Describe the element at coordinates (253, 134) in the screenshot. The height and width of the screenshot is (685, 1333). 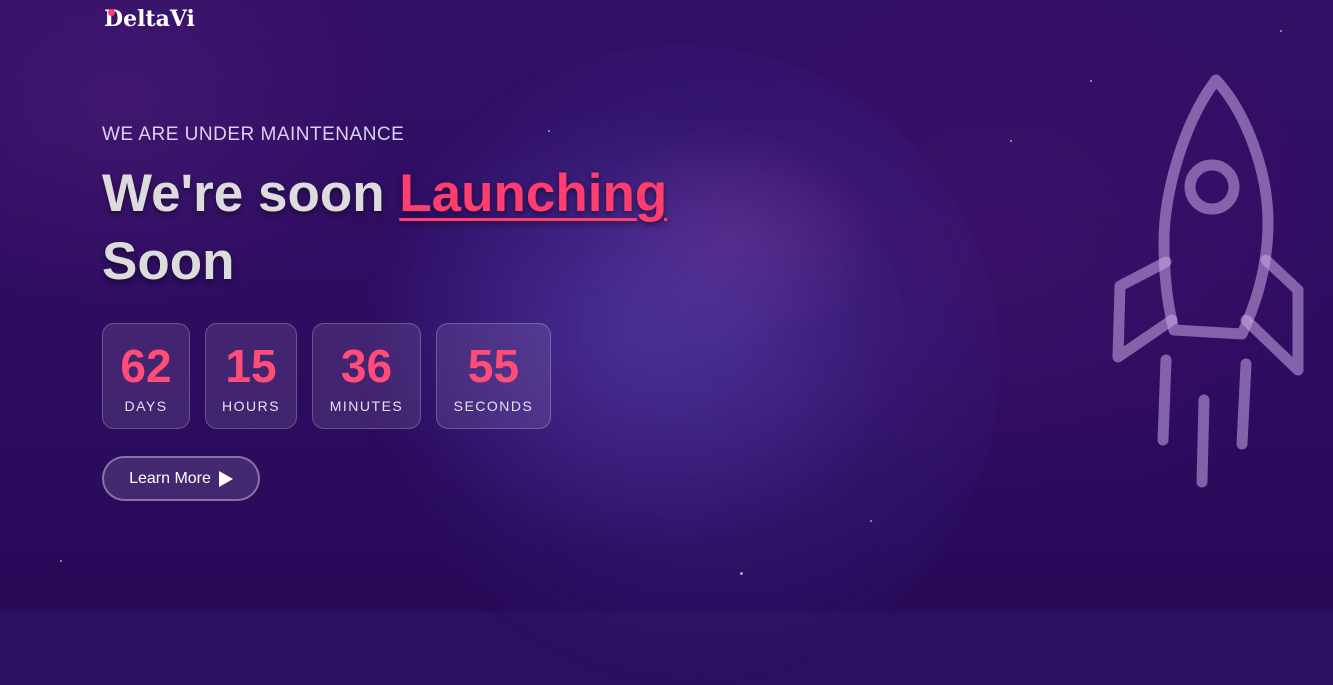
I see `maintenance-kicker: WE ARE UNDER MAINTENANCE` at that location.